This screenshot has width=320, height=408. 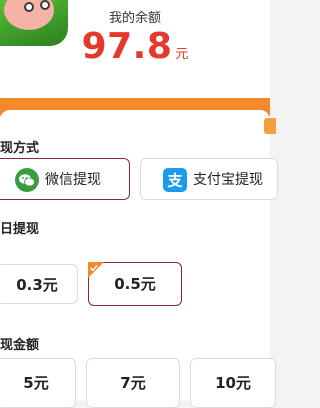 I want to click on wechat-withdraw-label: 微信提现, so click(x=73, y=180).